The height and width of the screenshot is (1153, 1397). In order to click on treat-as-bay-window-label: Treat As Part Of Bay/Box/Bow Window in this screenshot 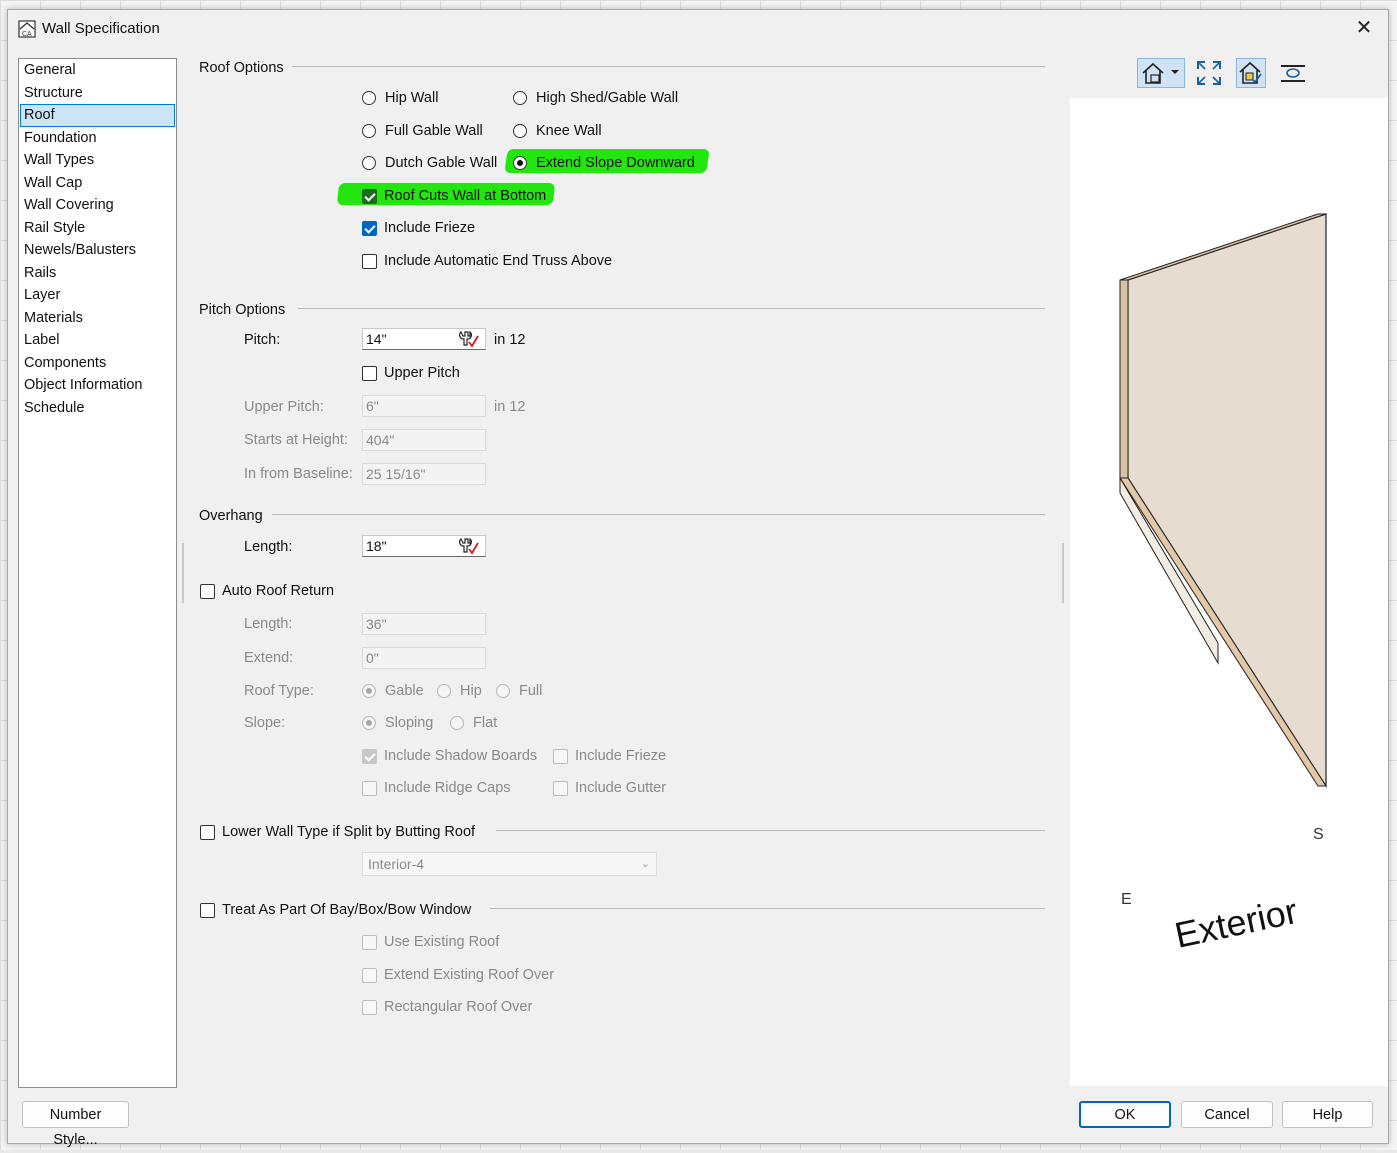, I will do `click(347, 910)`.